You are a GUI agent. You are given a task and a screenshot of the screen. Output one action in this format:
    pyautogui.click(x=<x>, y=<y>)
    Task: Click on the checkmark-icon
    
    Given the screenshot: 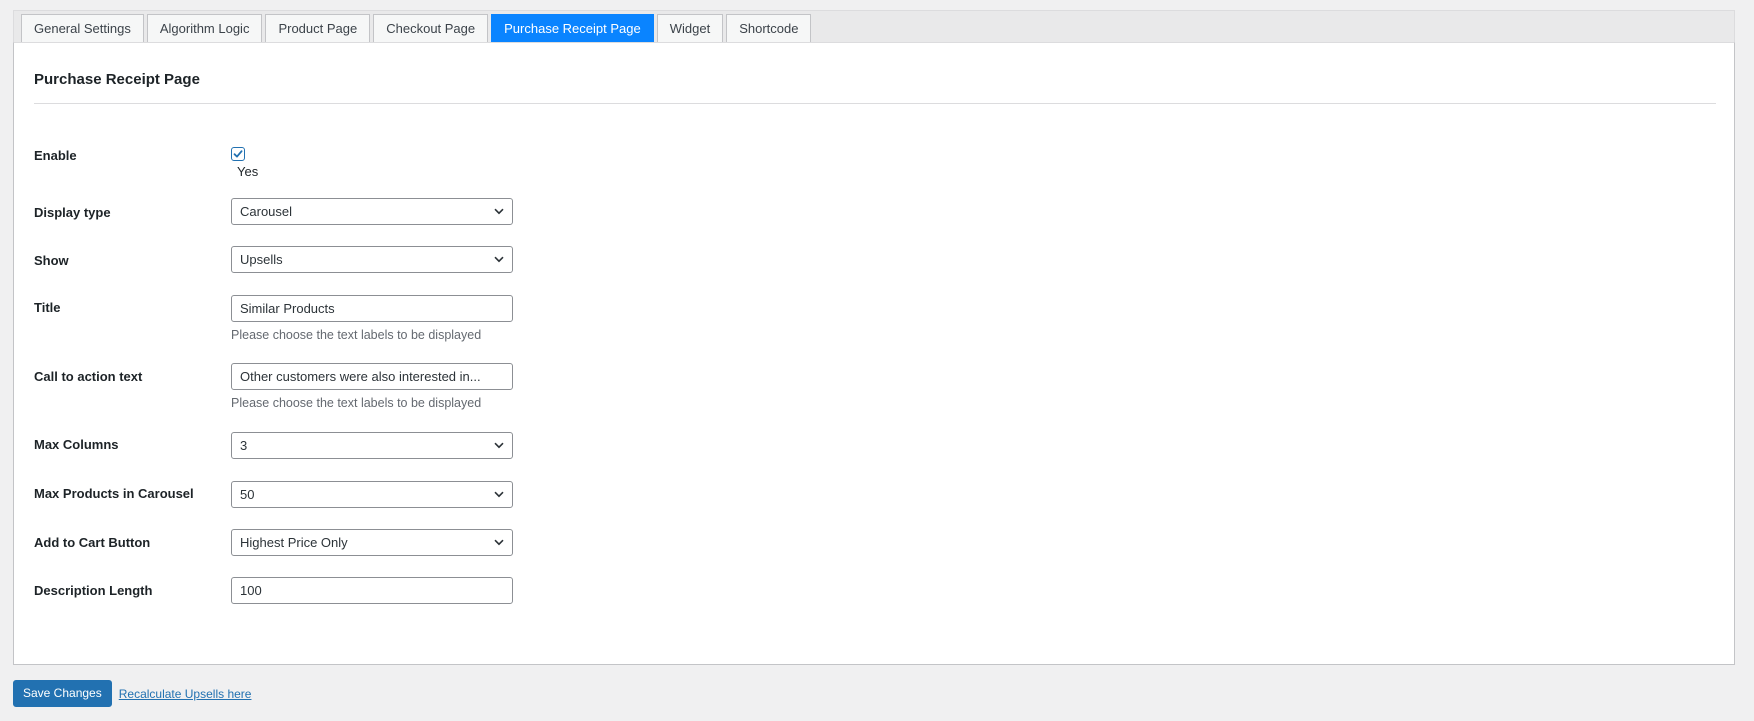 What is the action you would take?
    pyautogui.click(x=238, y=154)
    